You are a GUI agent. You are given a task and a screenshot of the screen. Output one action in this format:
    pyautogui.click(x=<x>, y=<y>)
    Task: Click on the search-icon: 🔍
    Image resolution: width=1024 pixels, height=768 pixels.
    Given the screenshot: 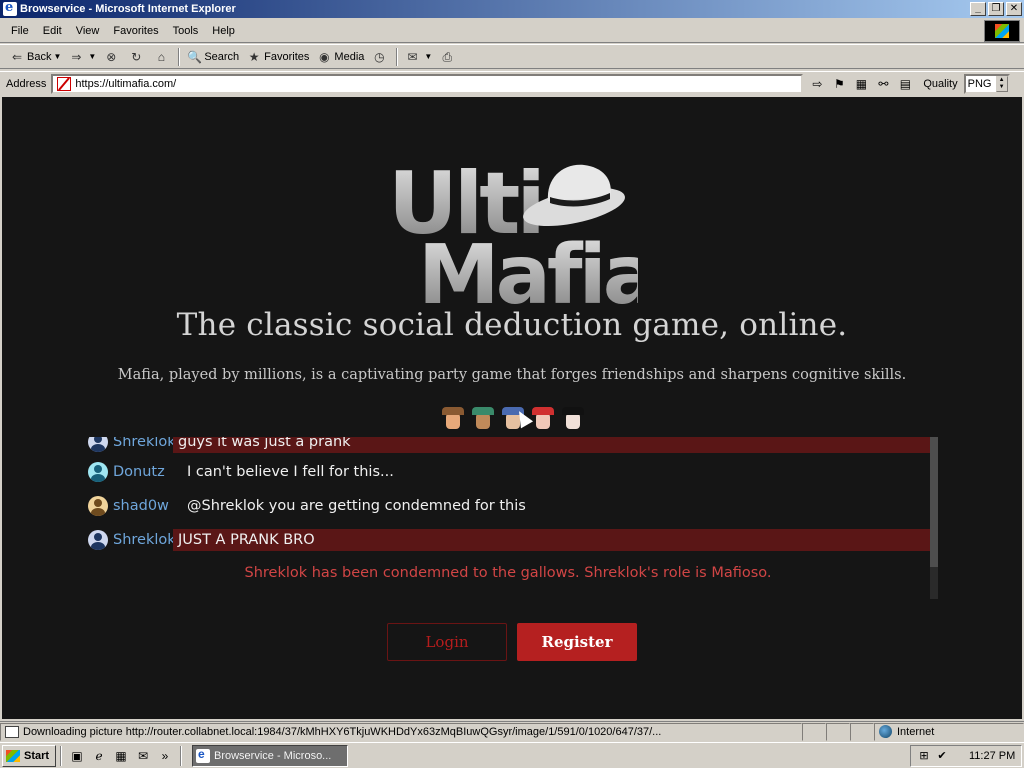 What is the action you would take?
    pyautogui.click(x=195, y=56)
    